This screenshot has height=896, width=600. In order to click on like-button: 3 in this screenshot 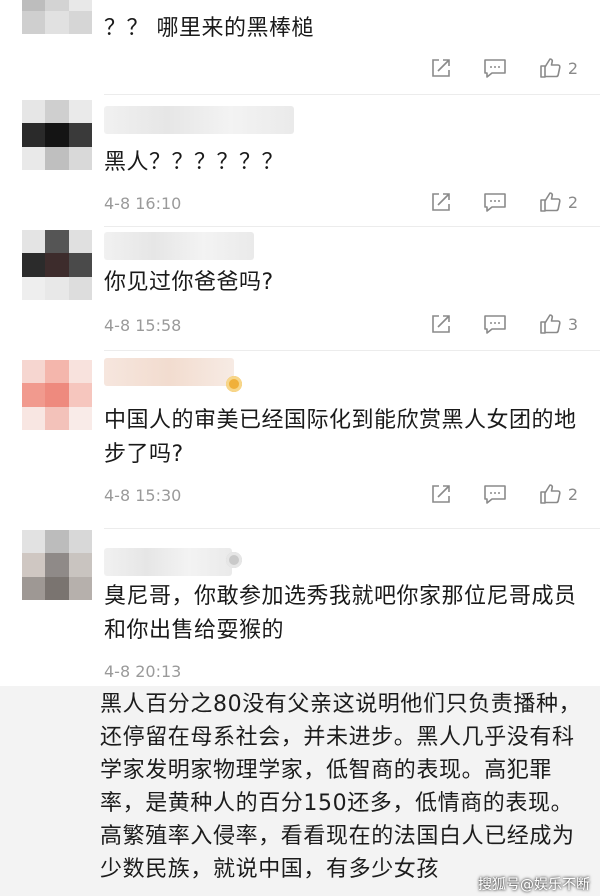, I will do `click(558, 324)`.